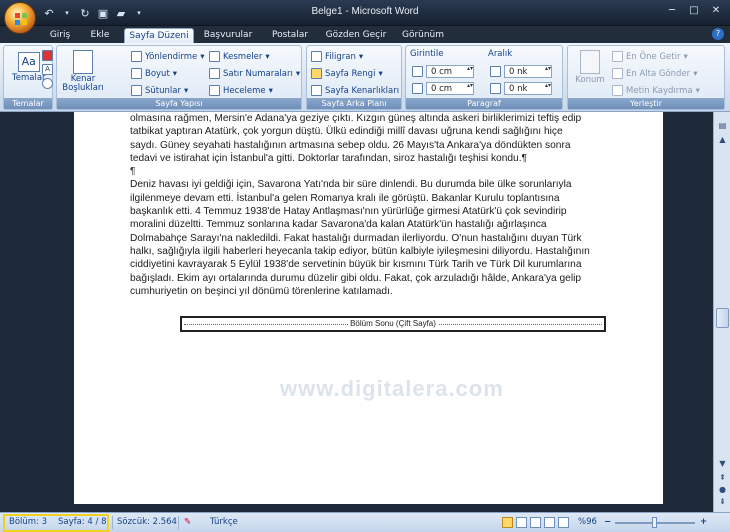  I want to click on group-label-temalar: Temalar, so click(28, 103).